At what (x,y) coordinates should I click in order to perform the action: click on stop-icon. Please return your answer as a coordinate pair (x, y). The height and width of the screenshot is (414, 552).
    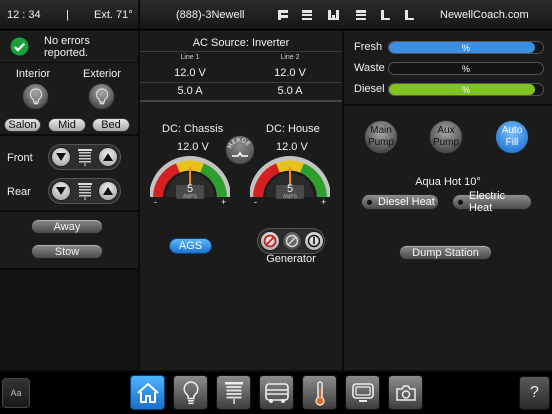
    Looking at the image, I should click on (270, 241).